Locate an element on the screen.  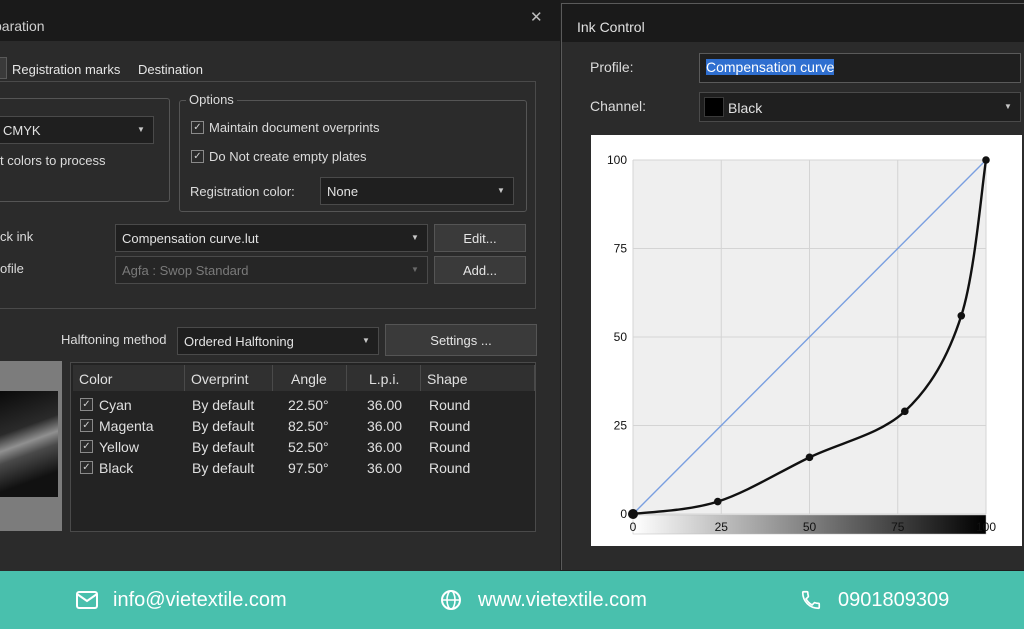
footer-phone: 0901809309 is located at coordinates (893, 600).